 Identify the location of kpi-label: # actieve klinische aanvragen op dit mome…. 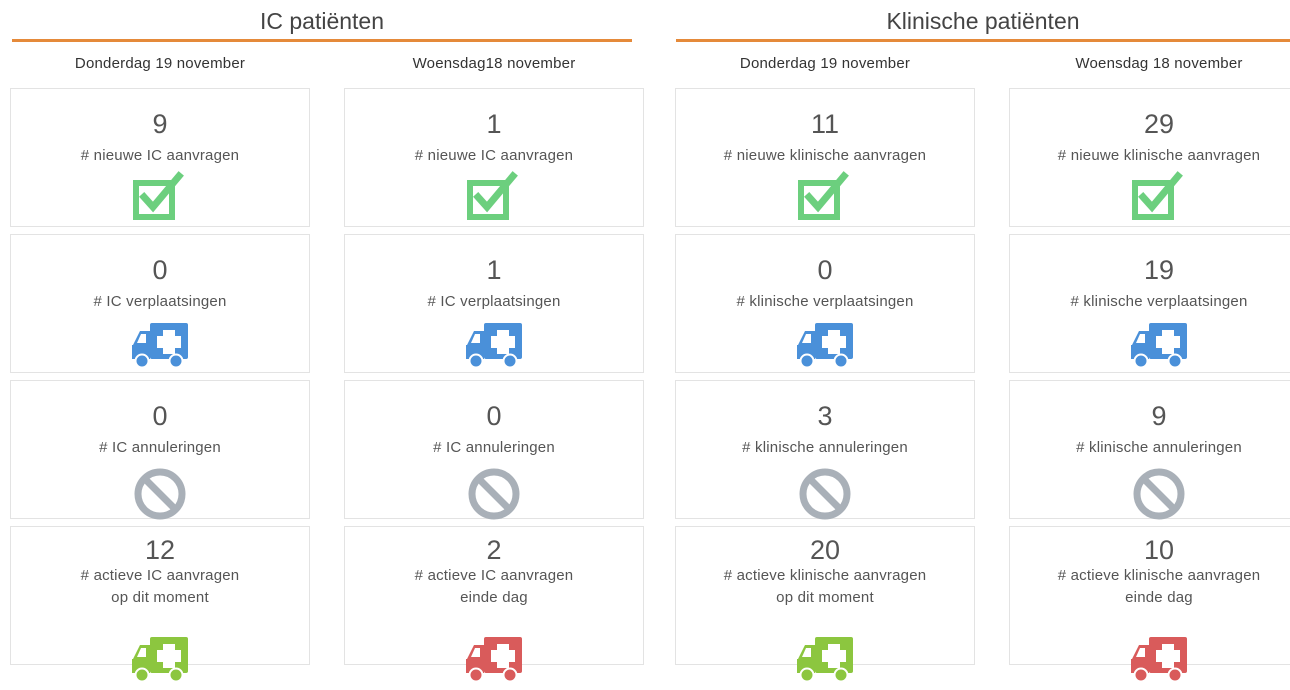
(825, 587).